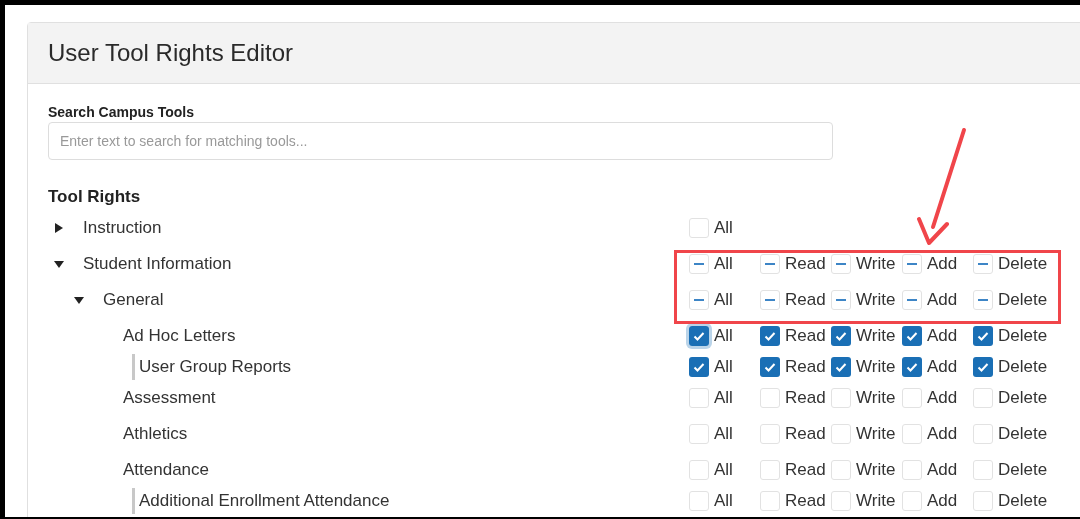 The image size is (1080, 519). I want to click on tool-label: Ad Hoc Letters, so click(179, 336).